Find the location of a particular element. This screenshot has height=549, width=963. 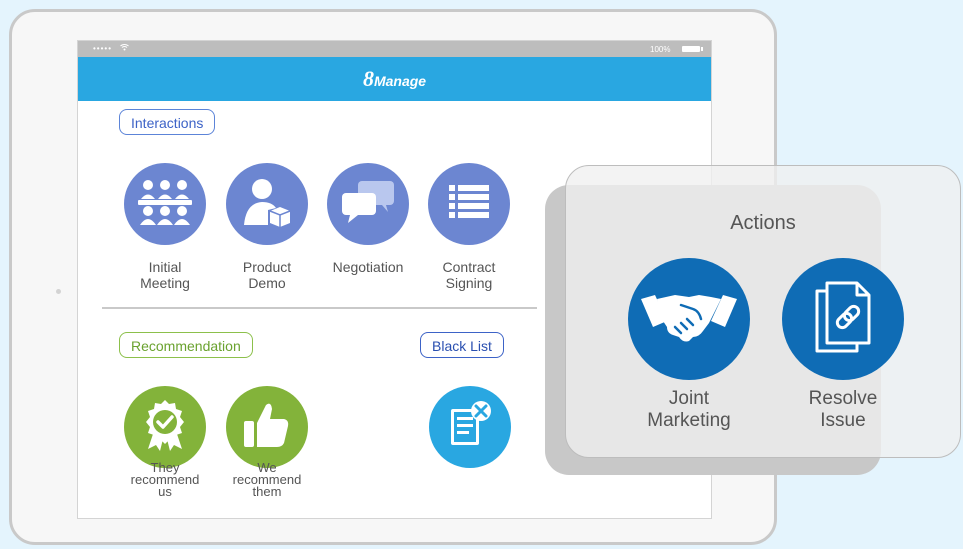

handshake-icon is located at coordinates (689, 319).